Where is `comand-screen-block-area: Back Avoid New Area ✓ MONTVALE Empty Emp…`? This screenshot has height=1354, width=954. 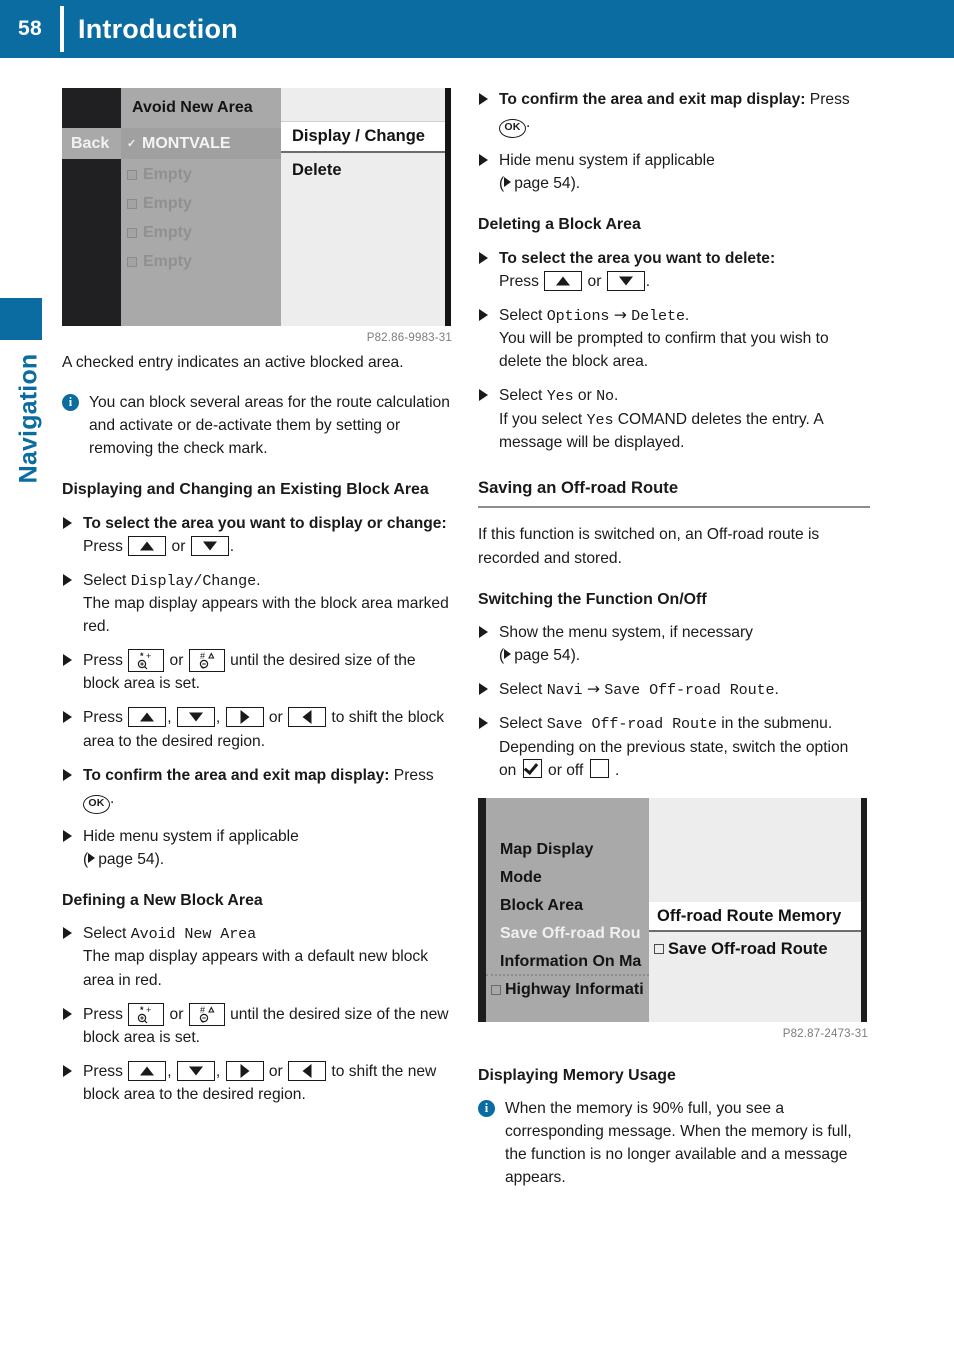
comand-screen-block-area: Back Avoid New Area ✓ MONTVALE Empty Emp… is located at coordinates (256, 207).